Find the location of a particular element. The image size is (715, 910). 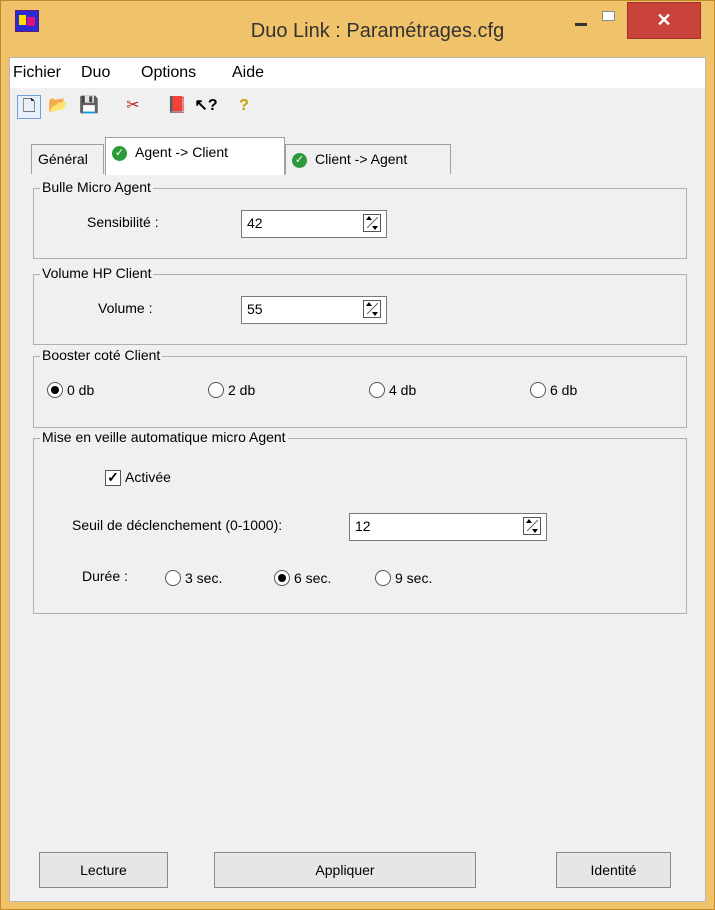

radio-label: 0 db is located at coordinates (81, 390).